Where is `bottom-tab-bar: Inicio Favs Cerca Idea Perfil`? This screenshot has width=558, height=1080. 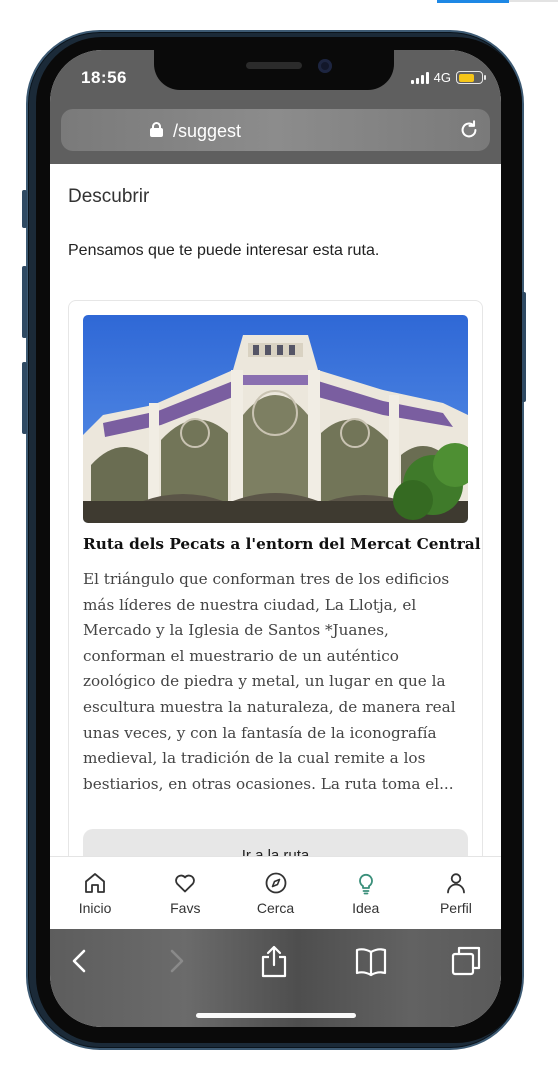
bottom-tab-bar: Inicio Favs Cerca Idea Perfil is located at coordinates (275, 892).